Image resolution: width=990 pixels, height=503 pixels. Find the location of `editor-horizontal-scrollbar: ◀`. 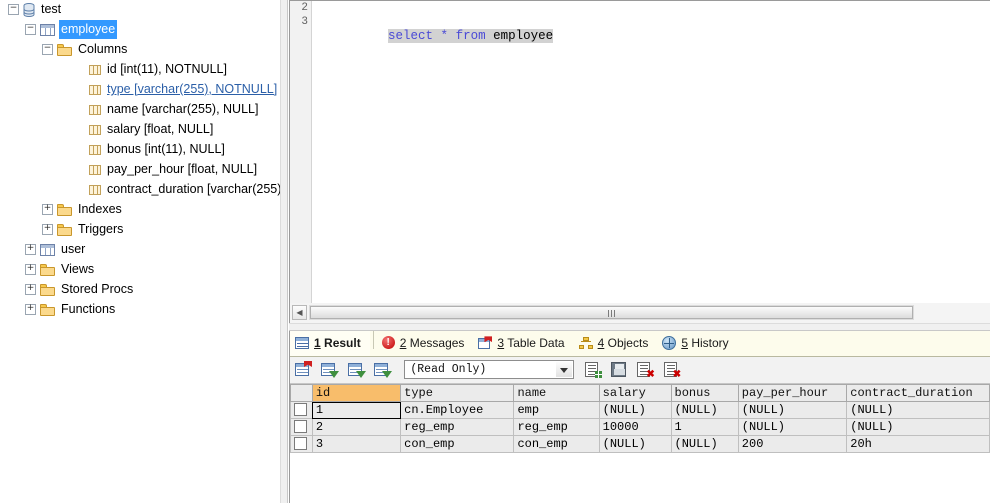

editor-horizontal-scrollbar: ◀ is located at coordinates (639, 313).